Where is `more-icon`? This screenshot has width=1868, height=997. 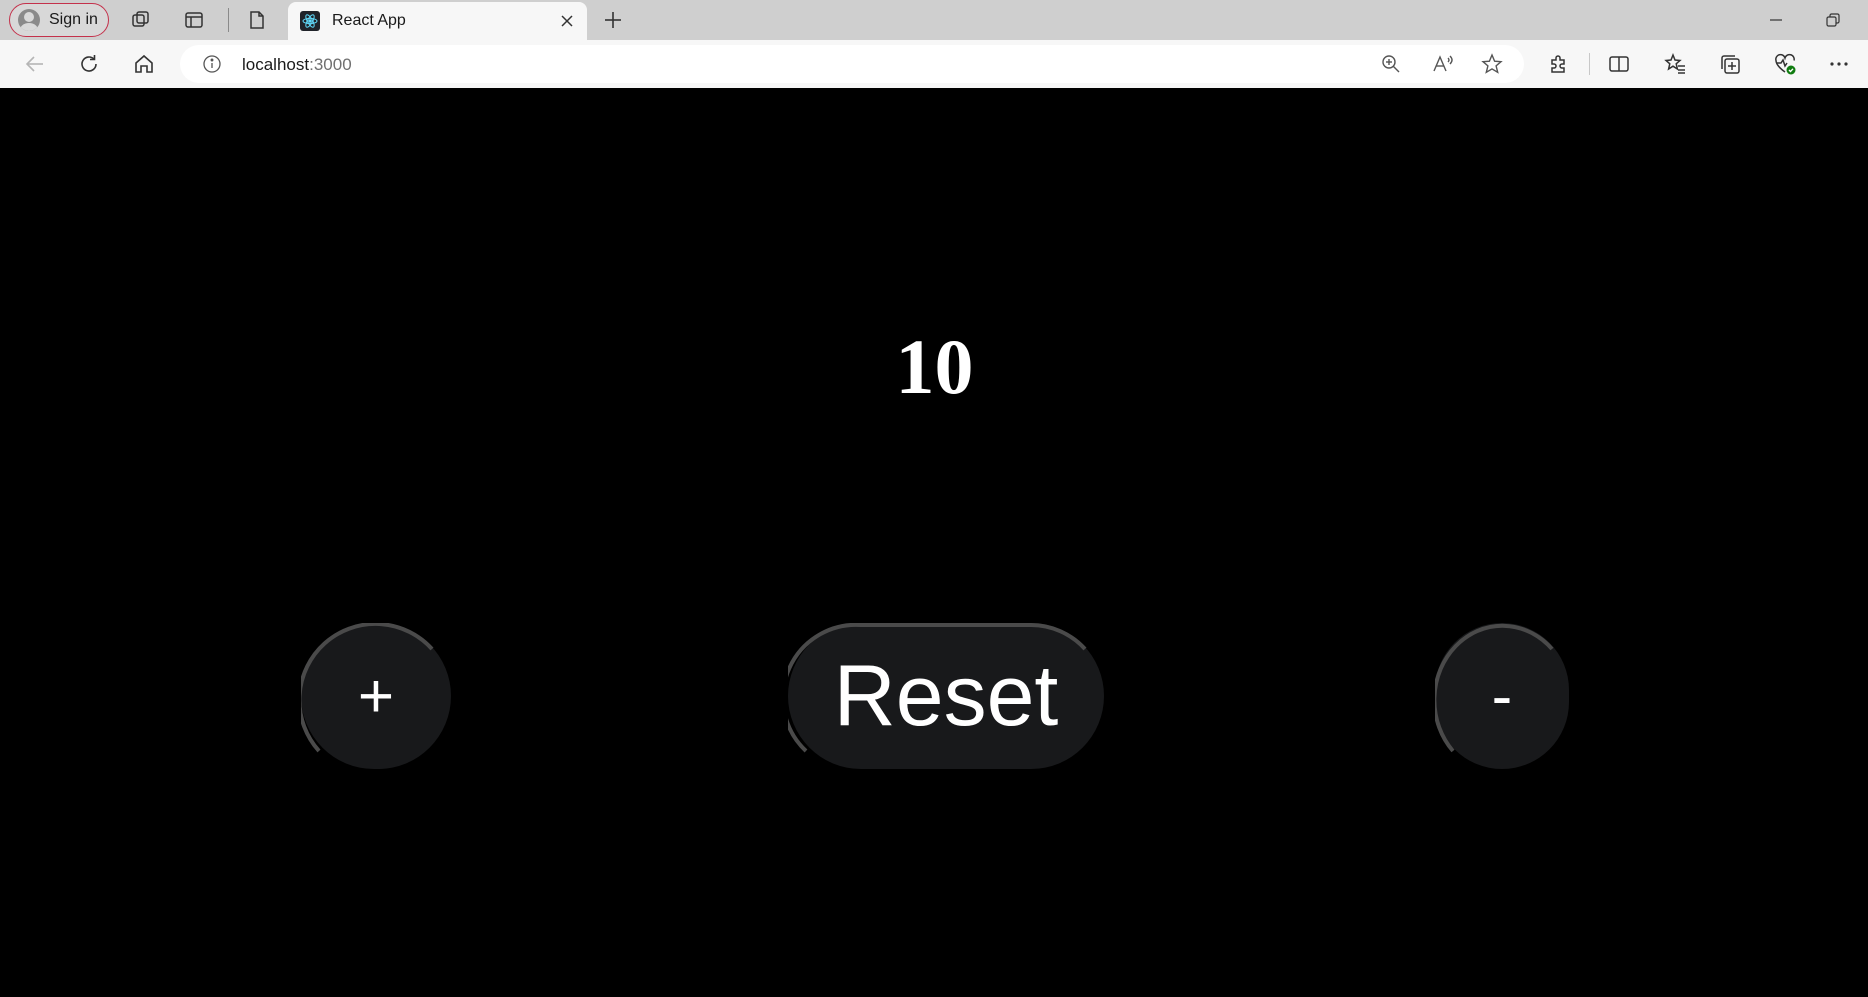 more-icon is located at coordinates (1839, 64).